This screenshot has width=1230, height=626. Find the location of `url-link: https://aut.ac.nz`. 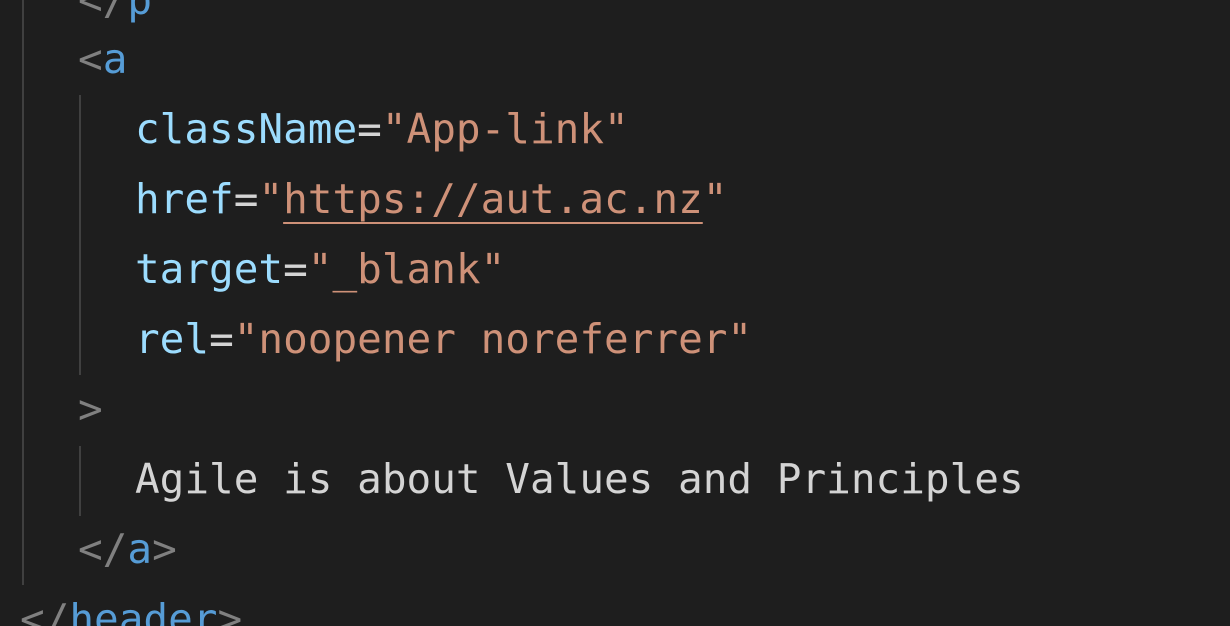

url-link: https://aut.ac.nz is located at coordinates (493, 199).